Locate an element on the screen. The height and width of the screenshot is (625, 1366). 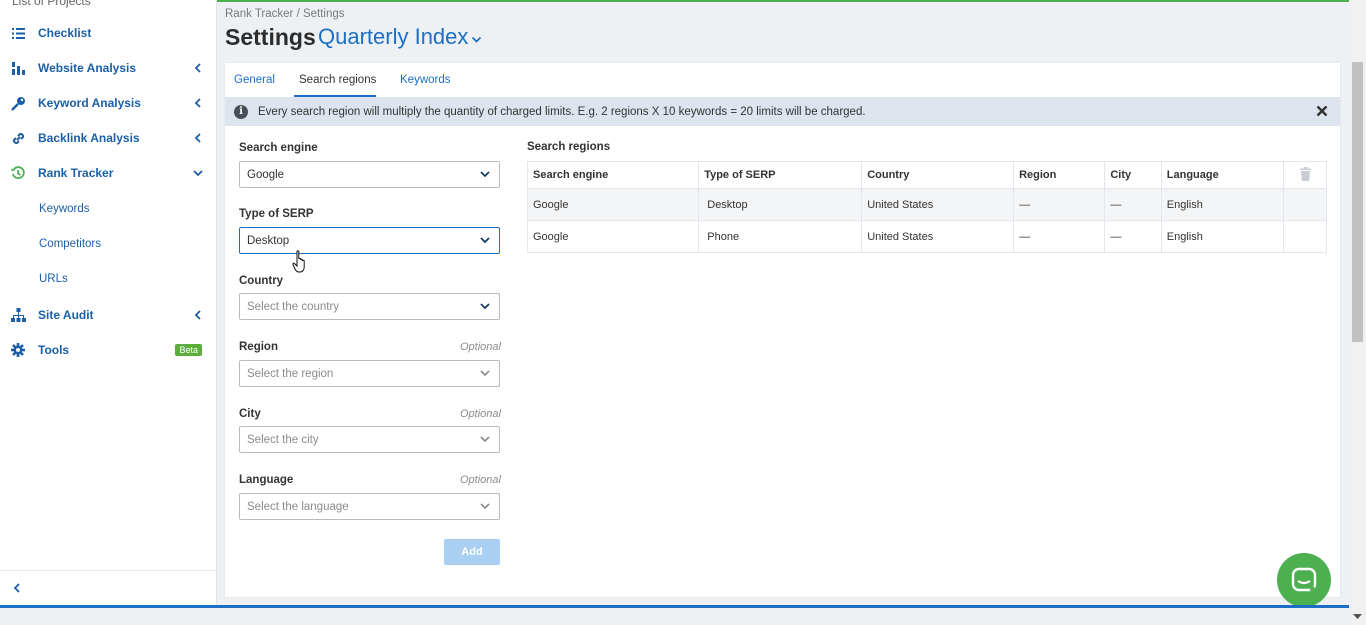
sidebar-item-projects-cut: List of Projects is located at coordinates (51, 4).